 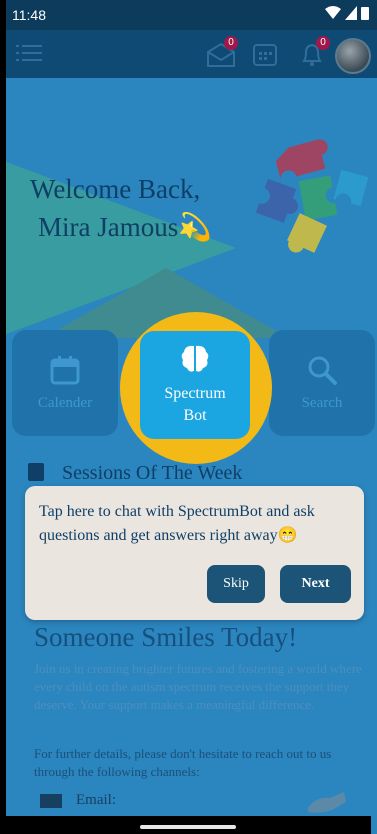 I want to click on search-label: Search, so click(x=322, y=403).